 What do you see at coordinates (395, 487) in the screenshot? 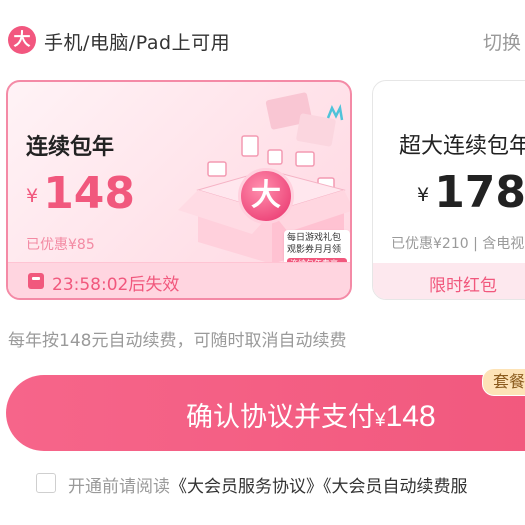
I see `auto-renew-agreement-link: 《大会员自动续费服` at bounding box center [395, 487].